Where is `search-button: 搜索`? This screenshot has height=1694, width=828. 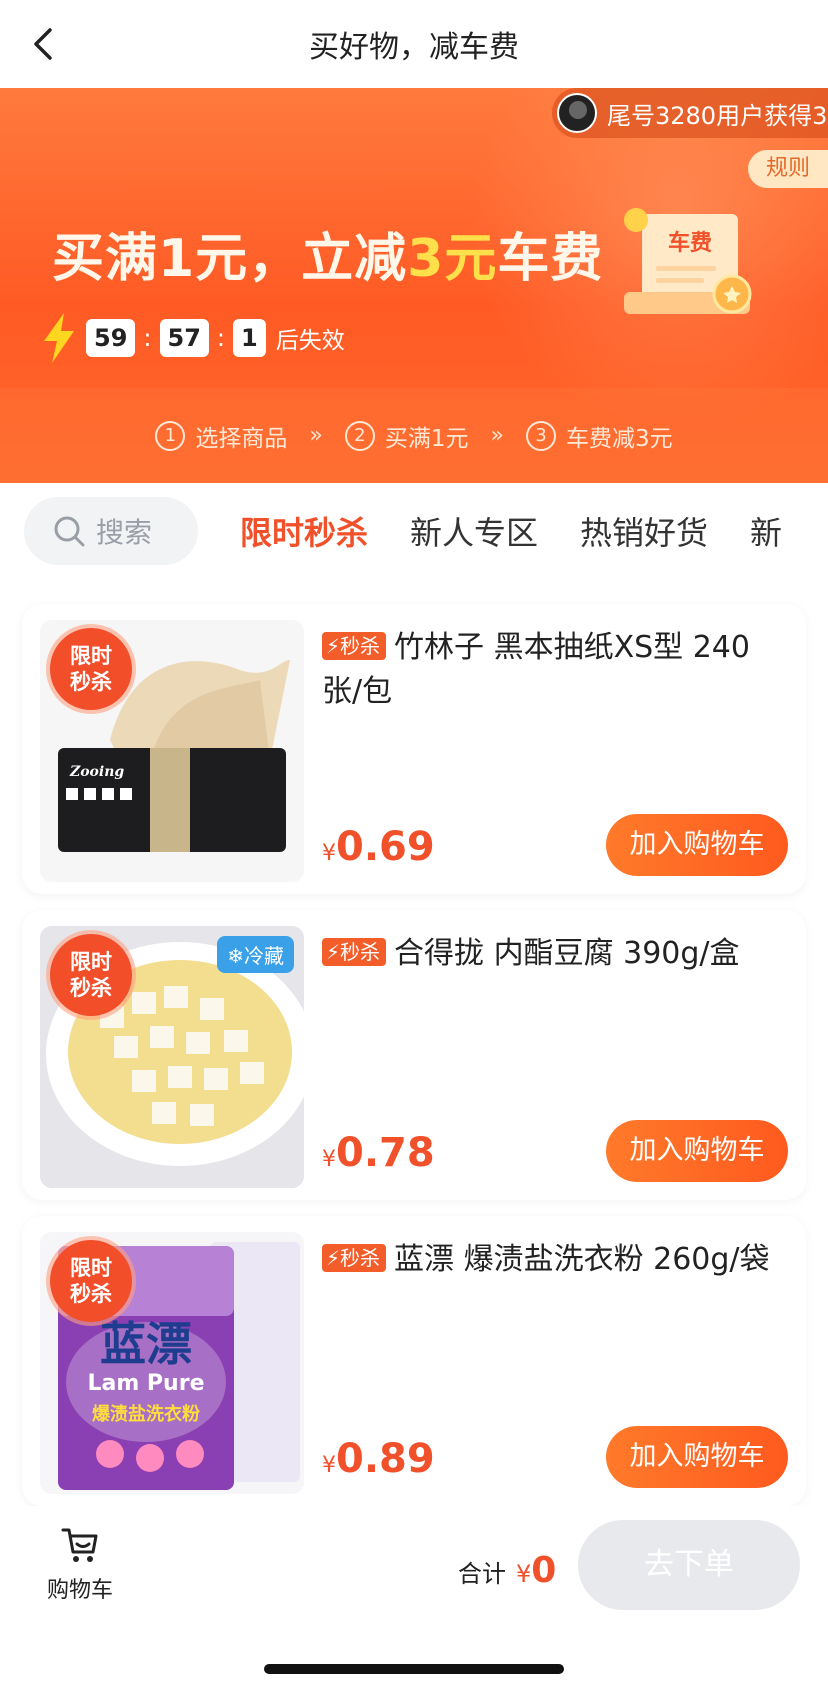
search-button: 搜索 is located at coordinates (111, 531).